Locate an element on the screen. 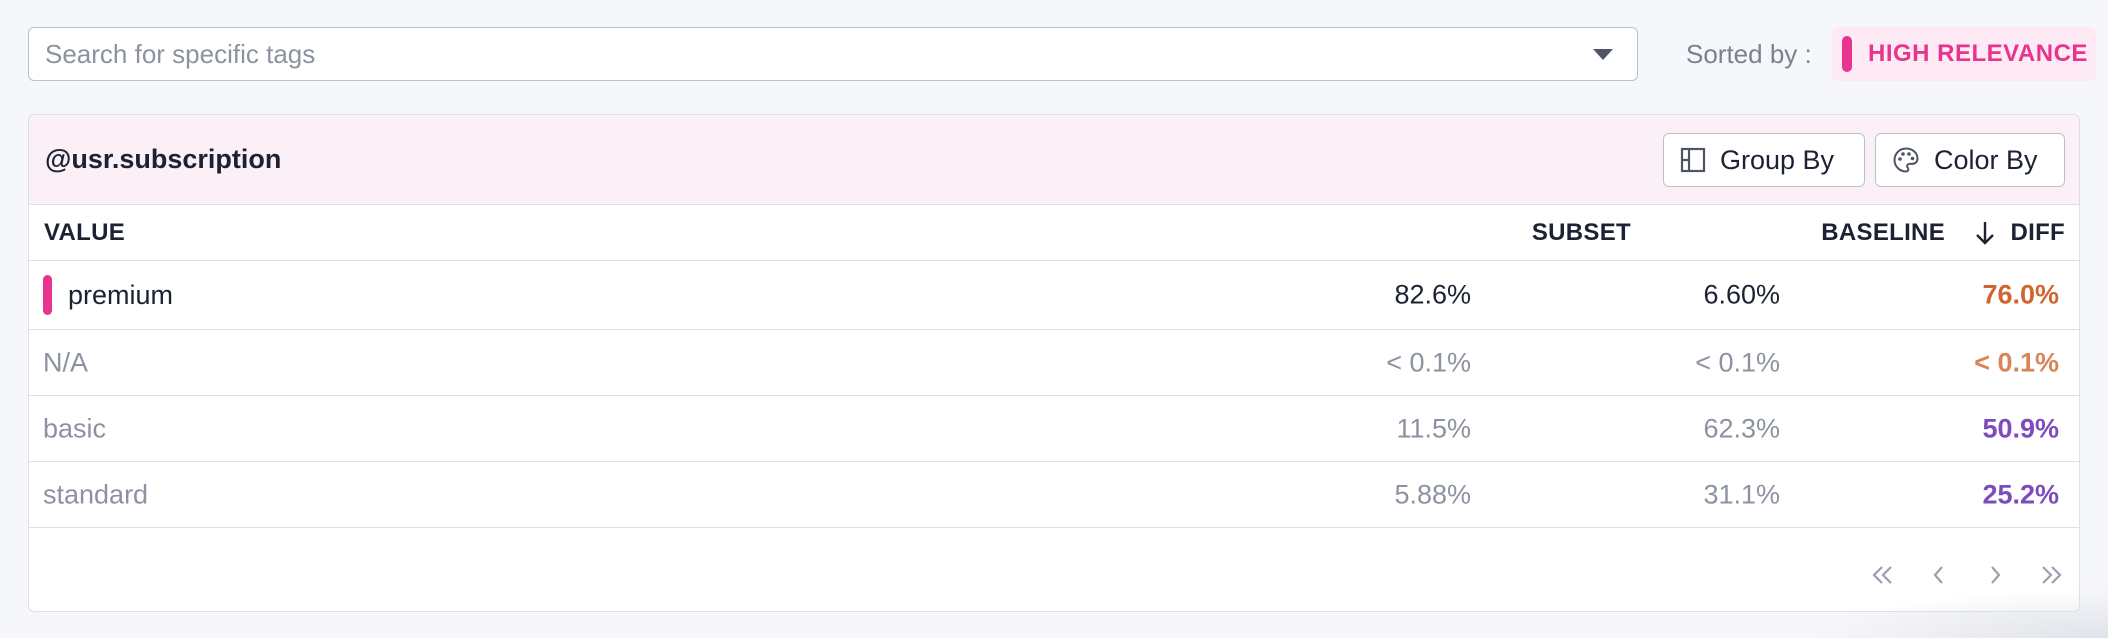 This screenshot has width=2108, height=638. diff-value: < 0.1% is located at coordinates (2016, 362).